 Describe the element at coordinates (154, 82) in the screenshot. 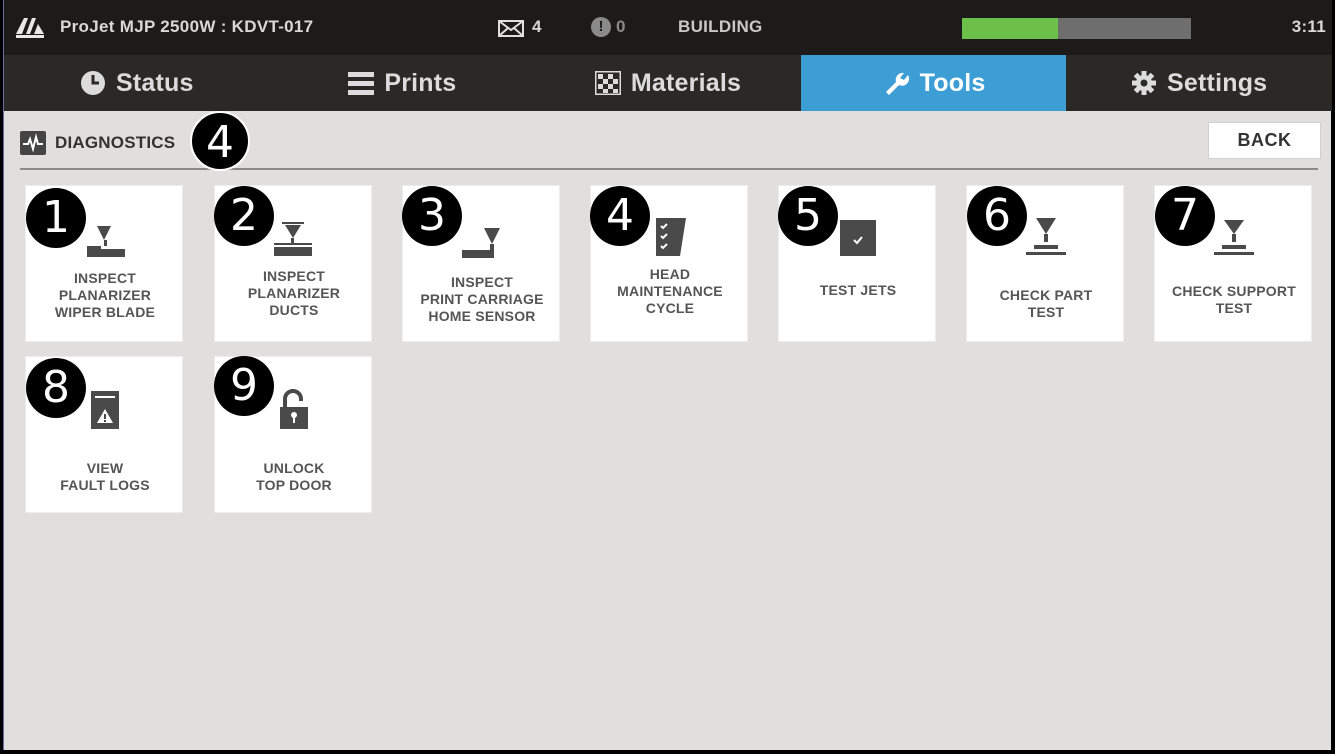

I see `tab-label: Status` at that location.